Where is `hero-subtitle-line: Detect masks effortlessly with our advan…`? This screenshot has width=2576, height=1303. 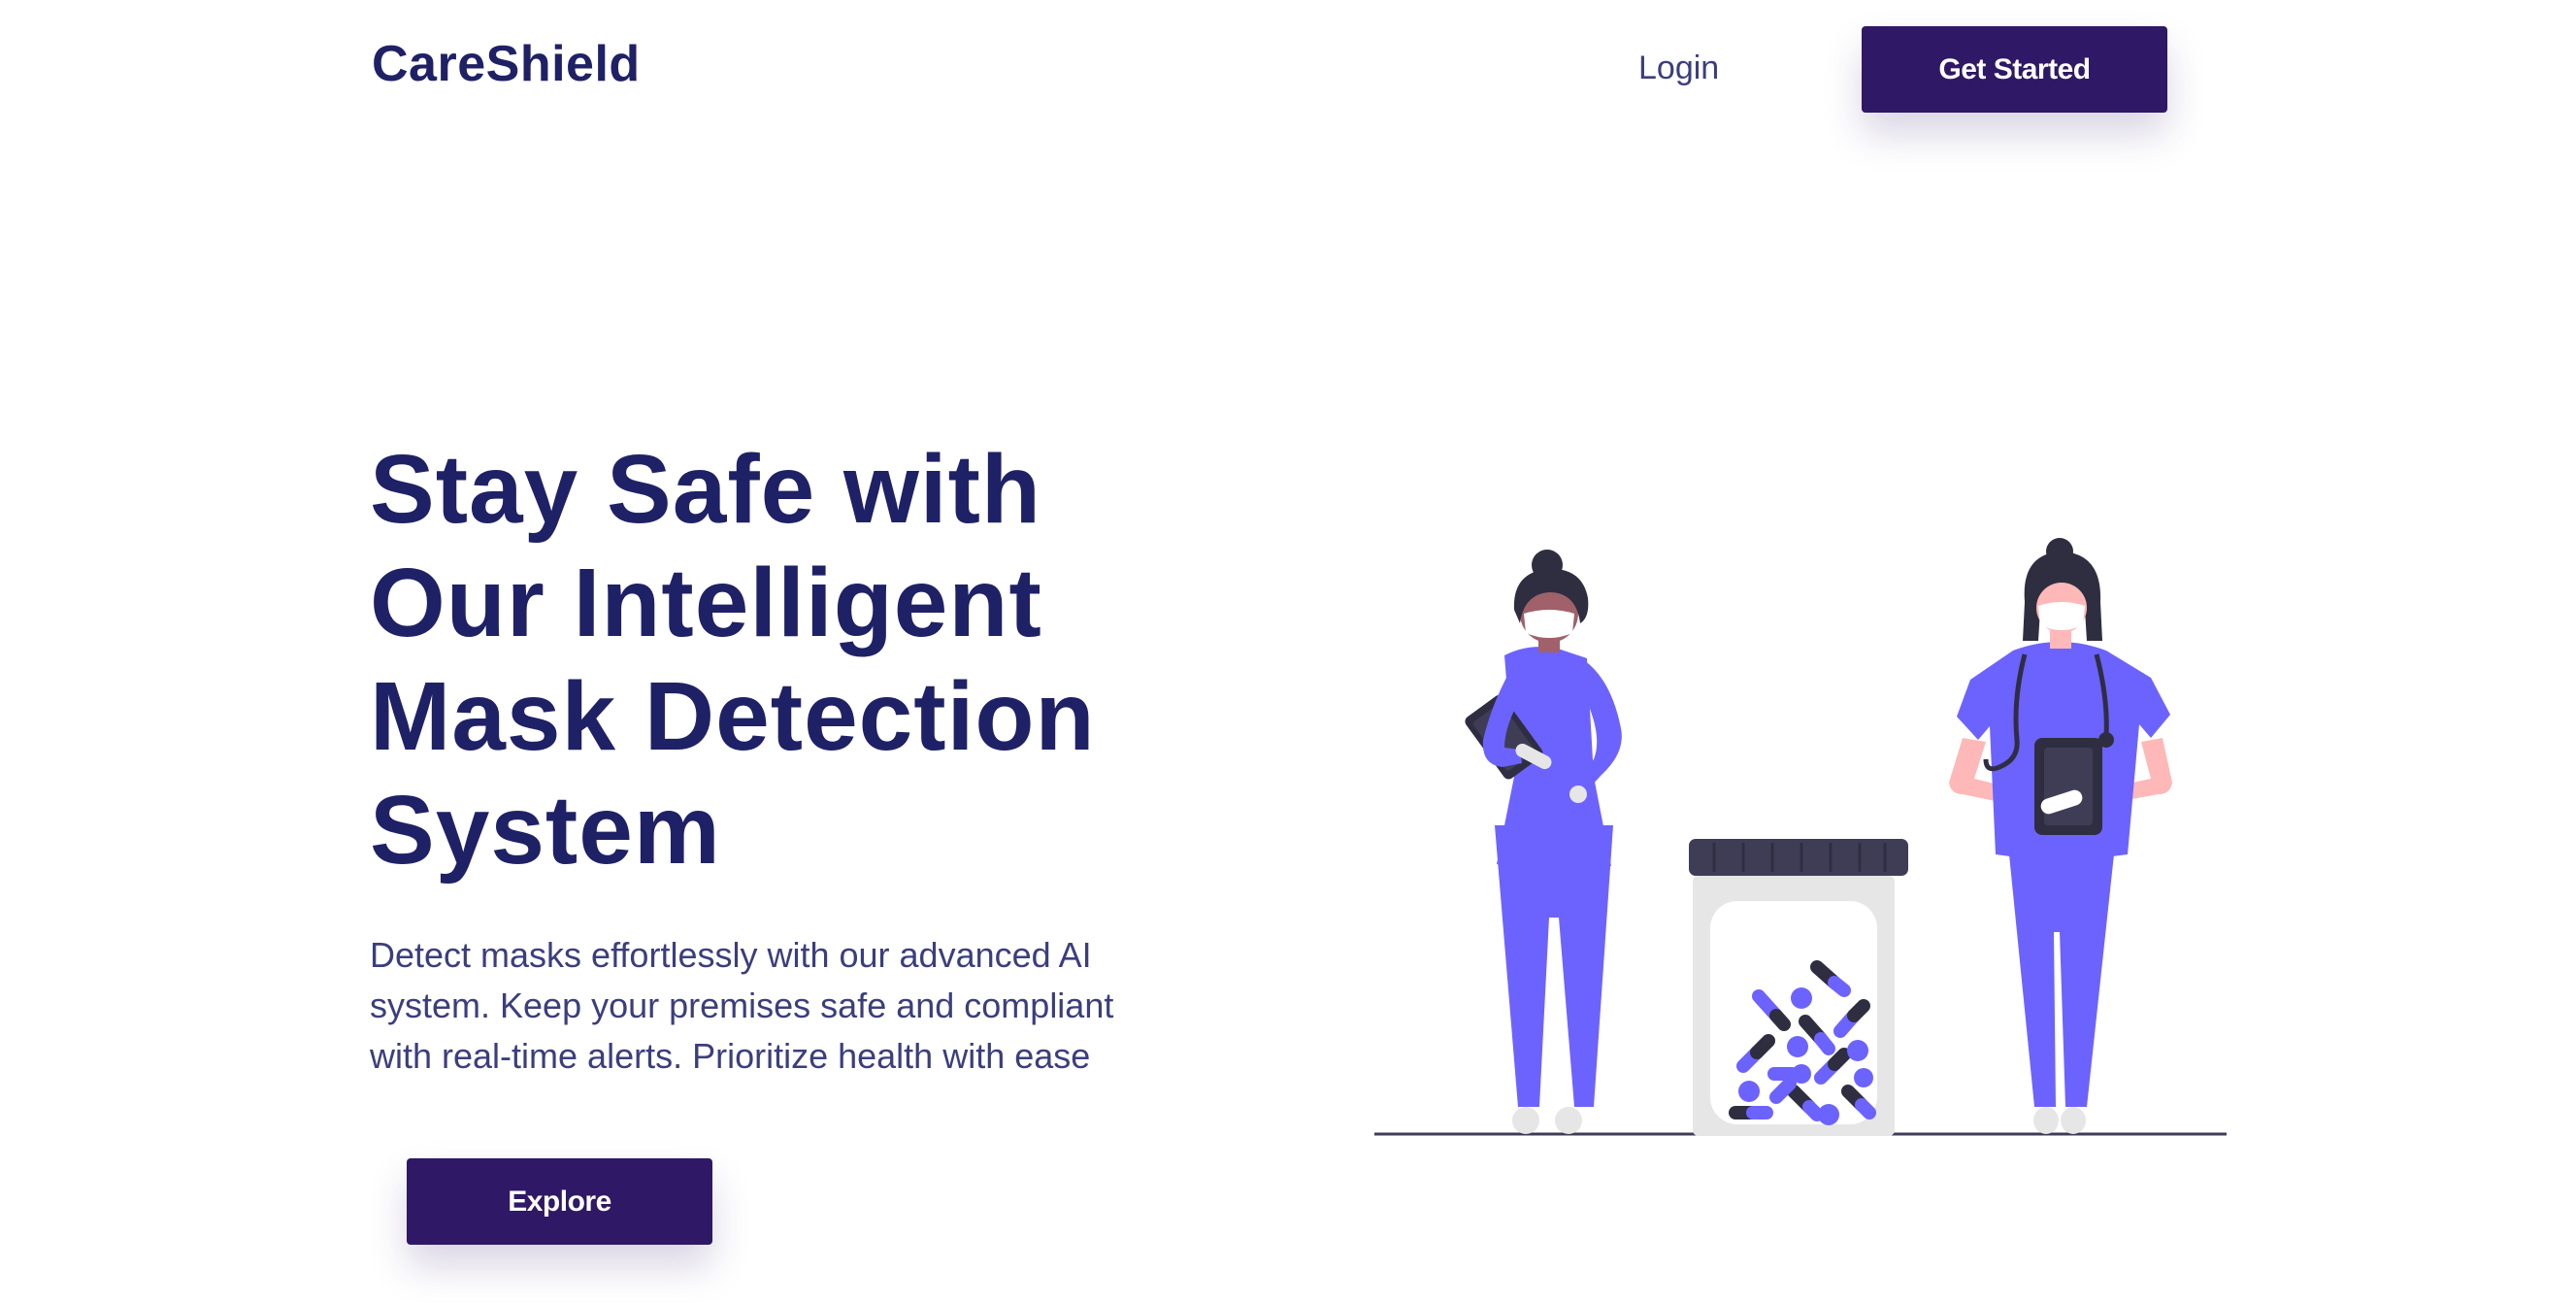 hero-subtitle-line: Detect masks effortlessly with our advan… is located at coordinates (731, 955).